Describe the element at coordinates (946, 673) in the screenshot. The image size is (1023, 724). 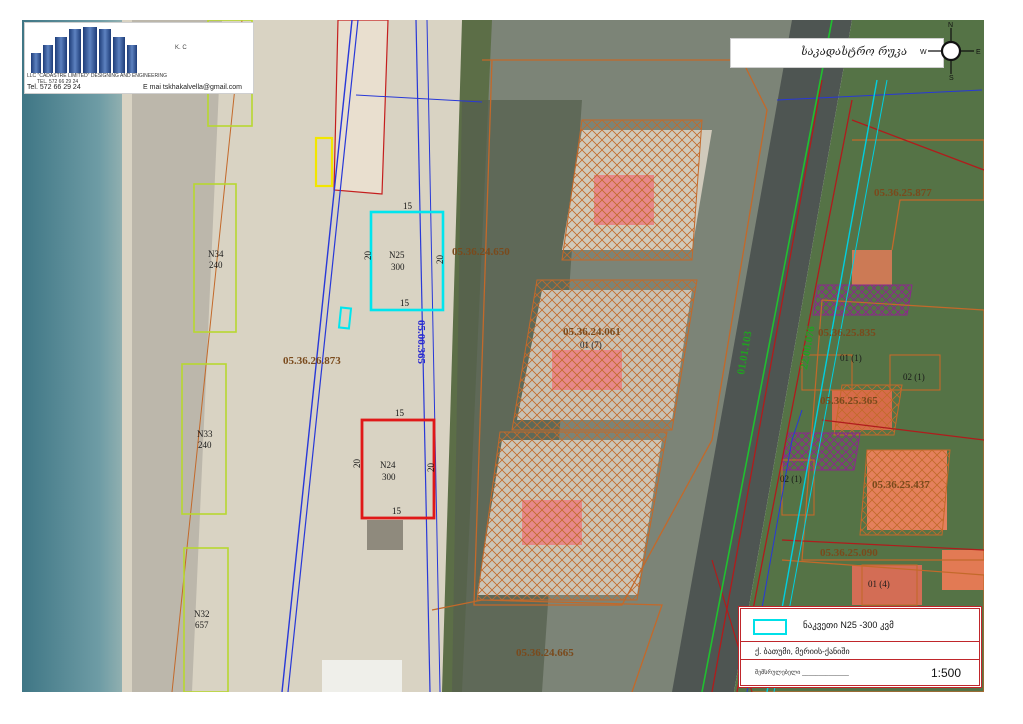
I see `legend-scale: 1:500` at that location.